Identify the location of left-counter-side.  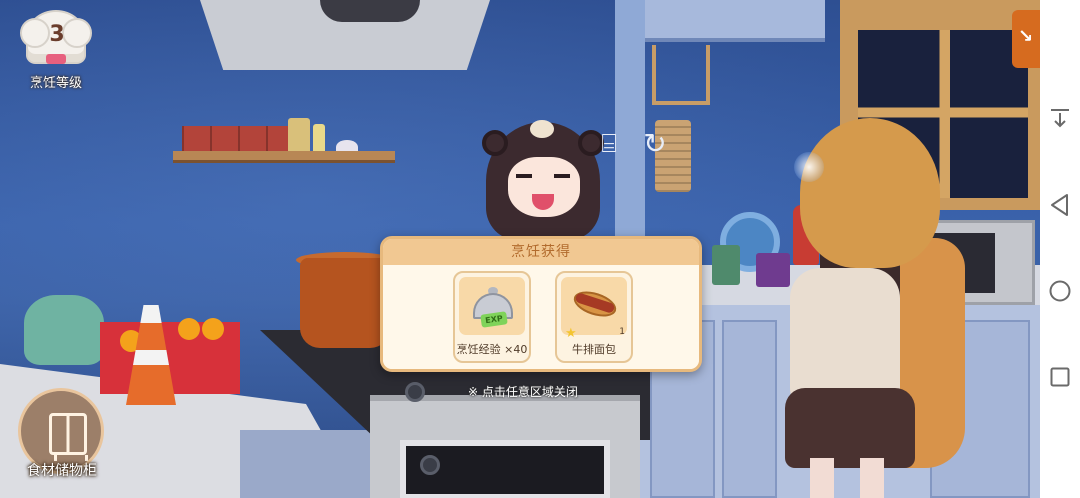
(310, 464).